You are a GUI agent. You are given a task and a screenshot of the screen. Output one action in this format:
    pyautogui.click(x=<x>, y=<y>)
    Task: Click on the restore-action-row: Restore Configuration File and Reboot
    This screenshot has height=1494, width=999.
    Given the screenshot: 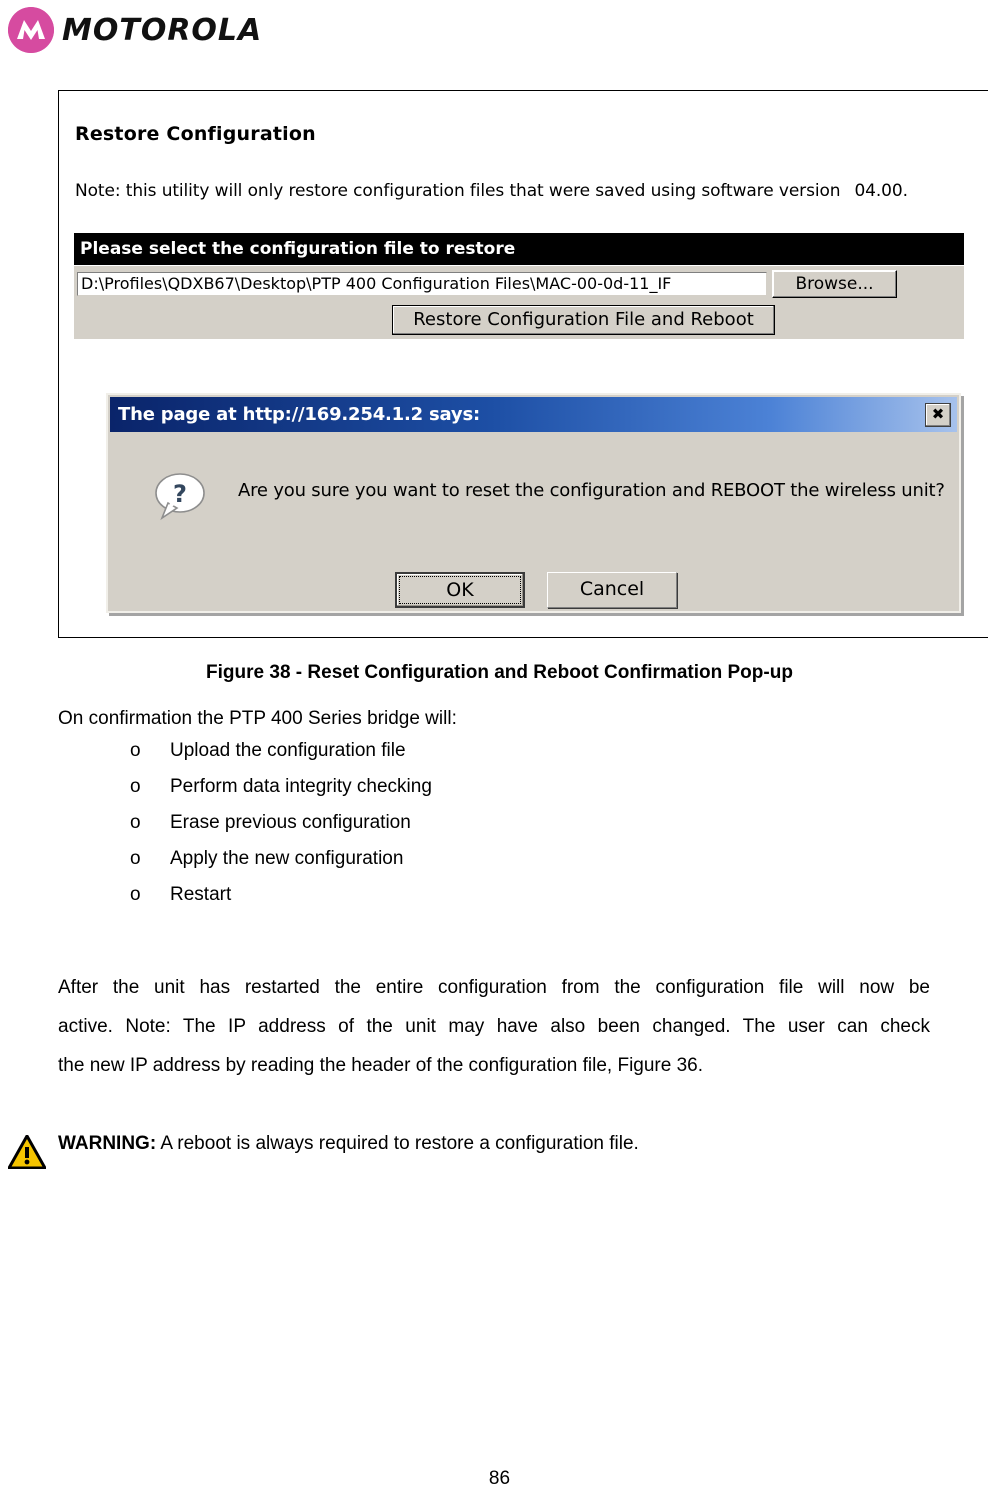 What is the action you would take?
    pyautogui.click(x=519, y=320)
    